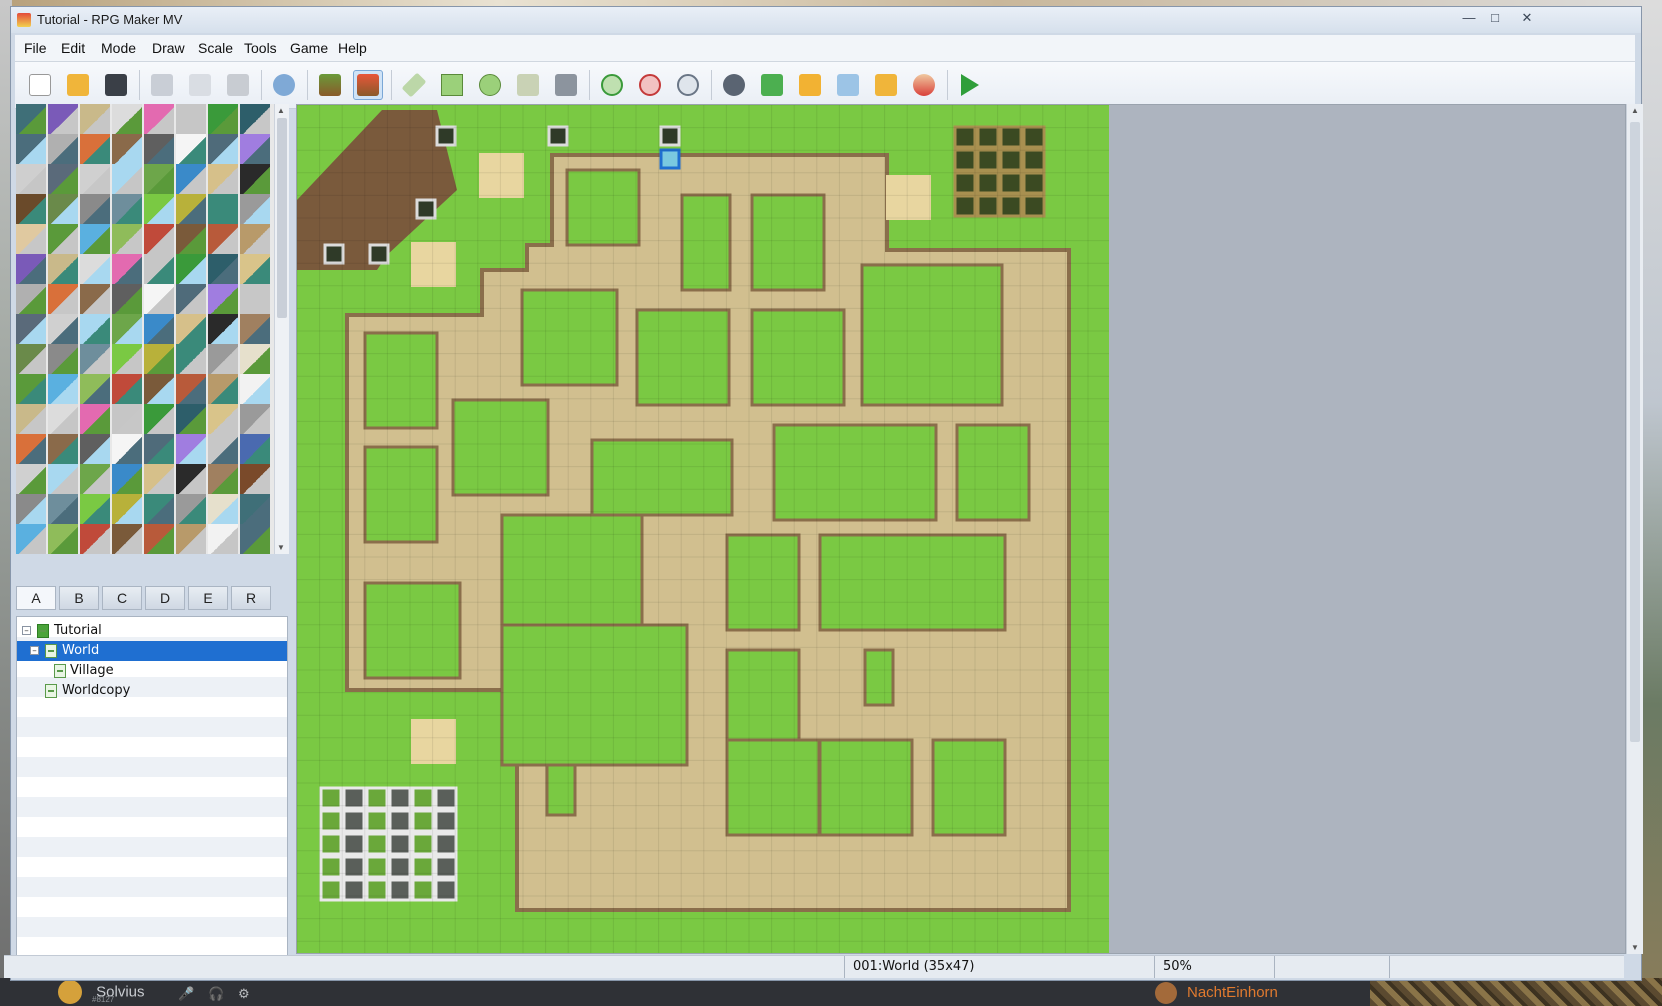 The height and width of the screenshot is (1006, 1662). I want to click on menu-scale: Scale, so click(215, 48).